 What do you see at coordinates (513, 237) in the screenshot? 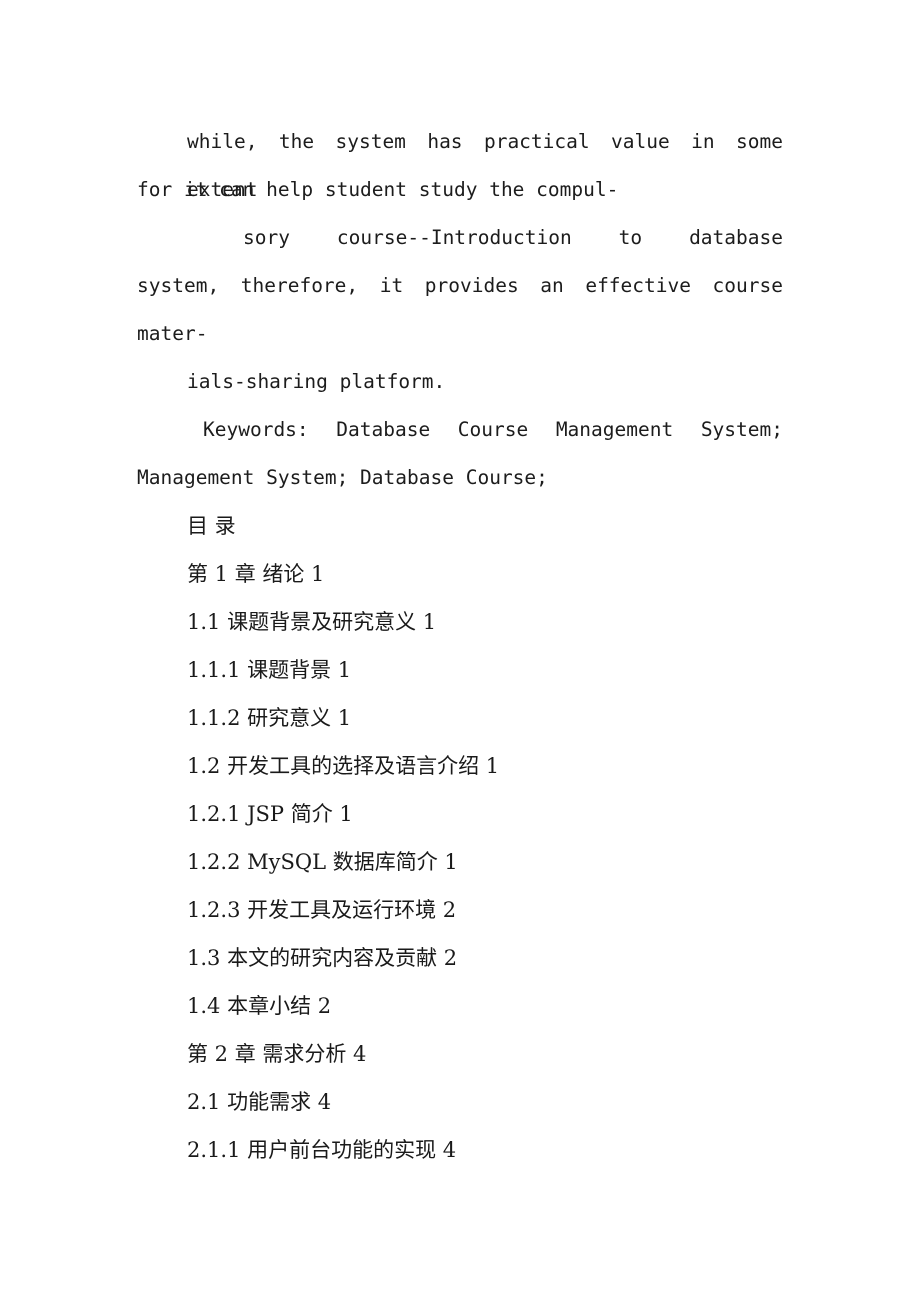
I see `abstract-line-3: sory course--Introduction to database` at bounding box center [513, 237].